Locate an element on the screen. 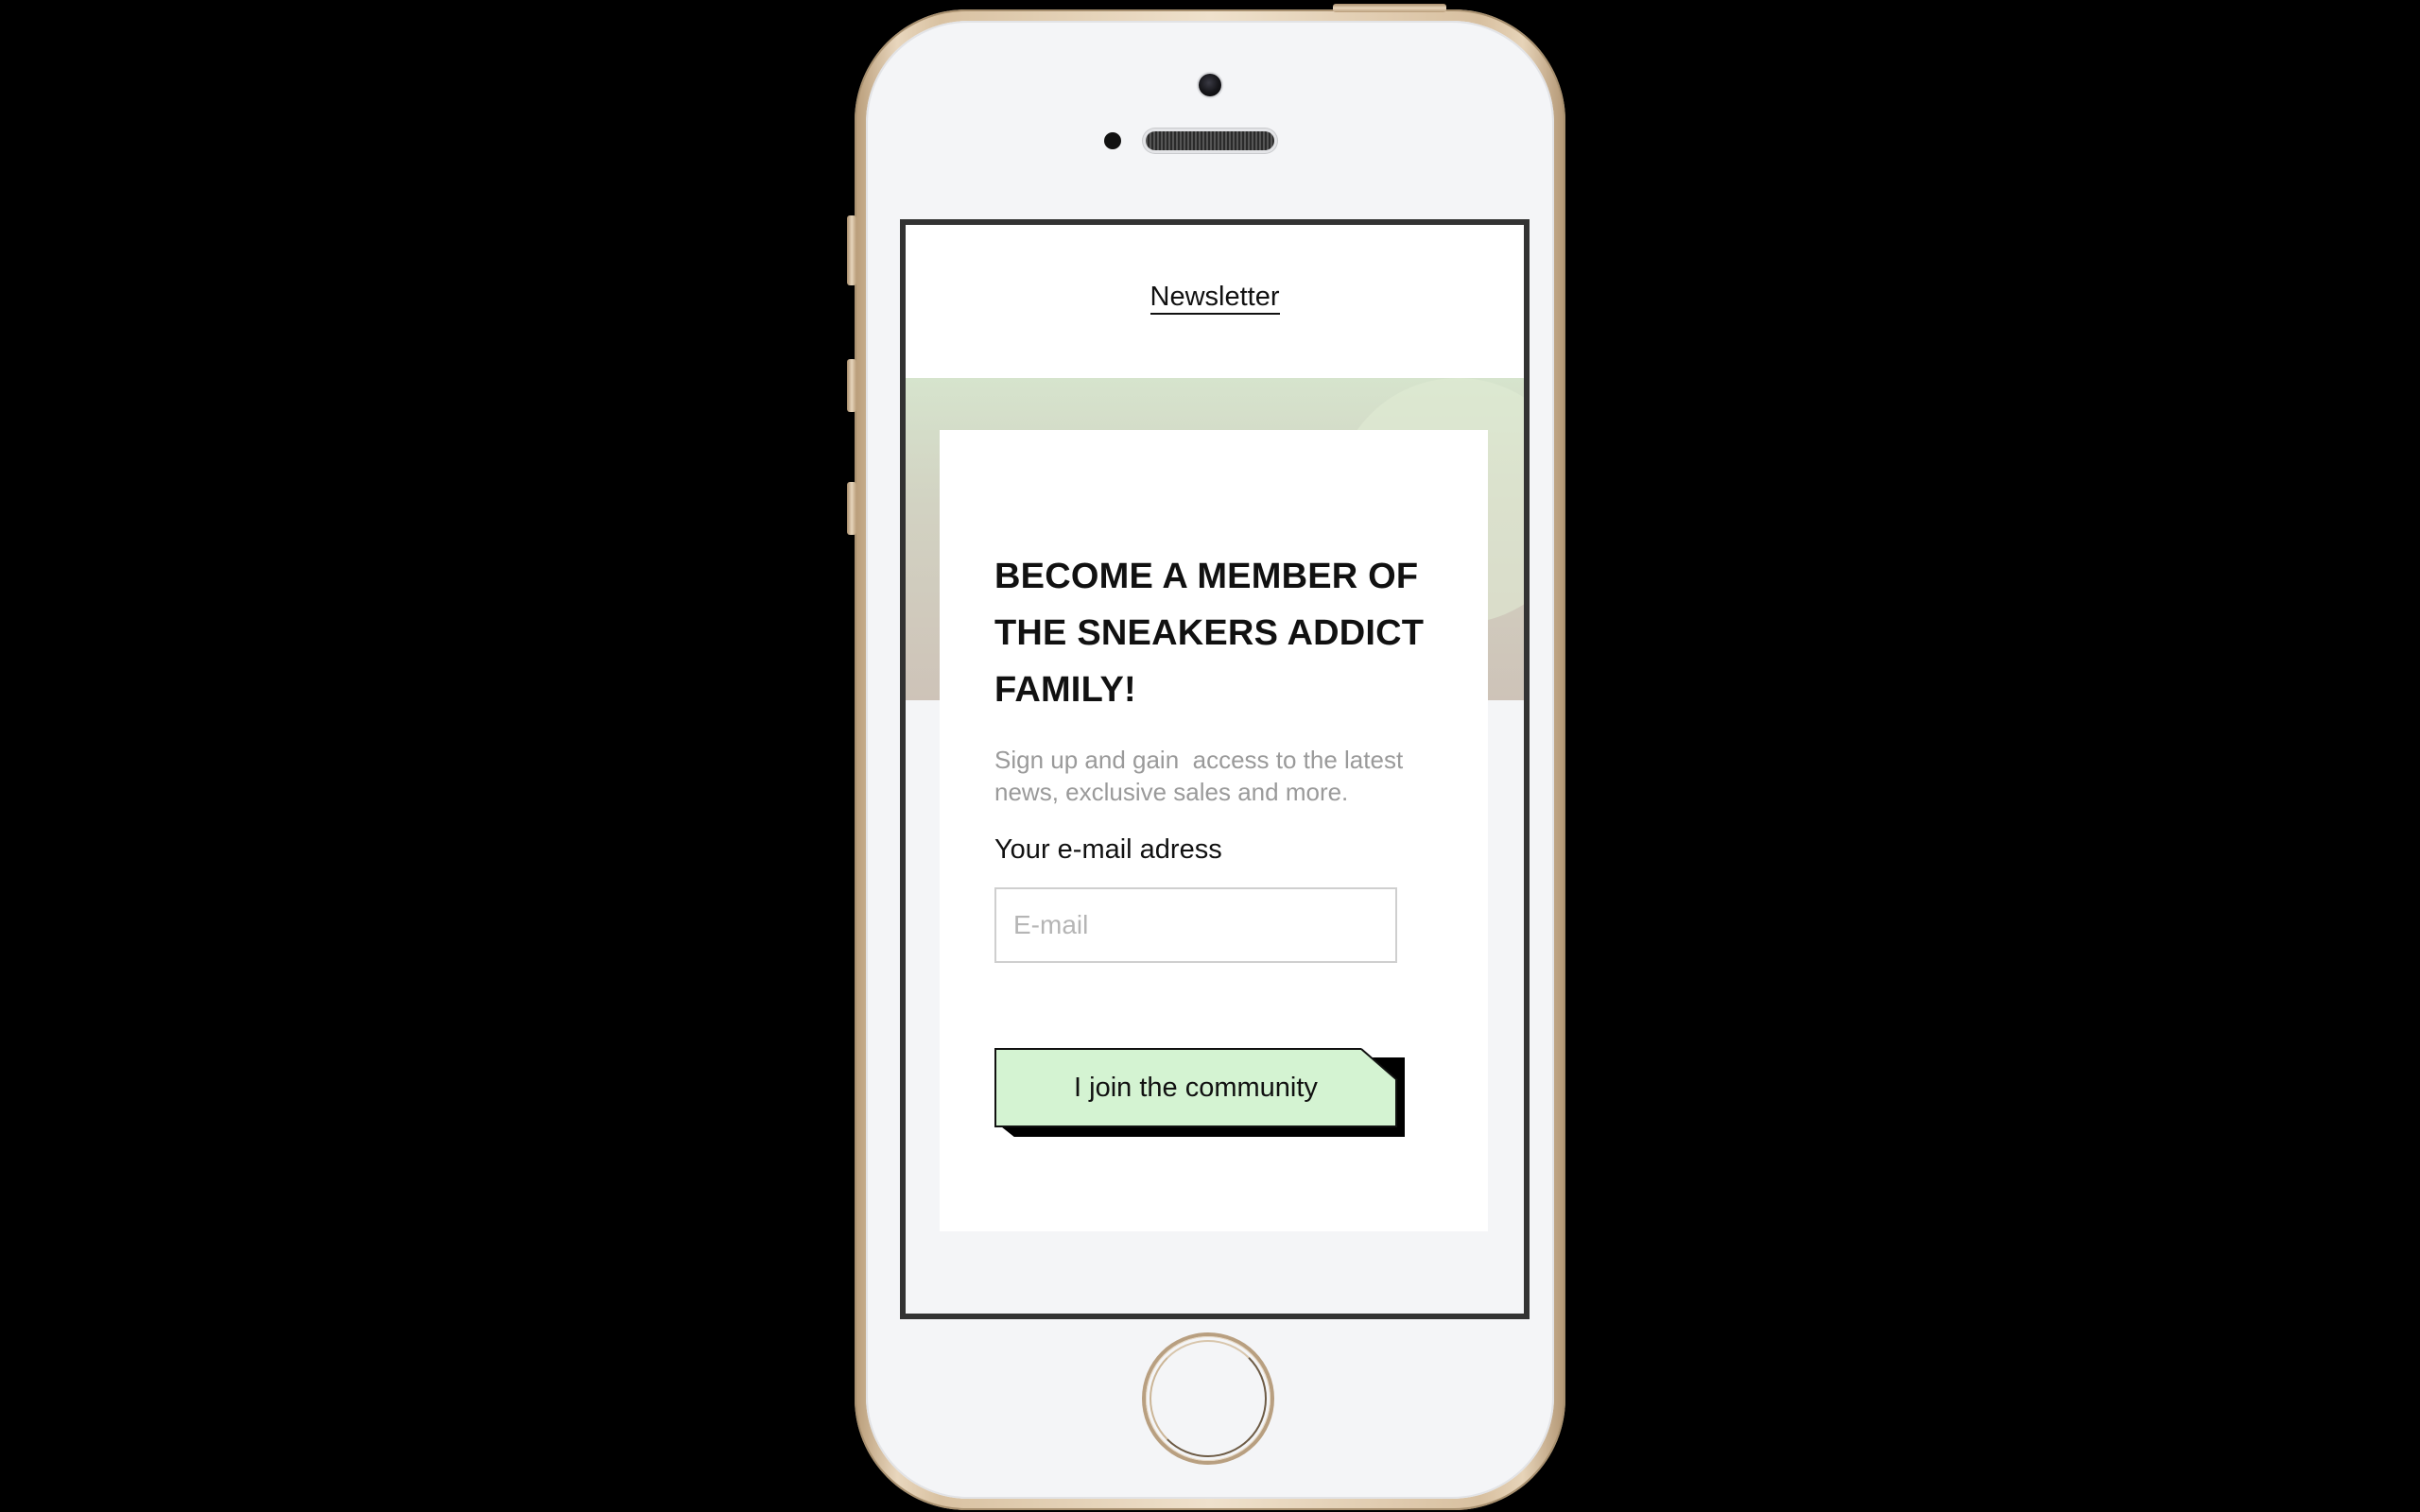 The image size is (2420, 1512). submit-button-wrapper: I join the community is located at coordinates (1200, 1093).